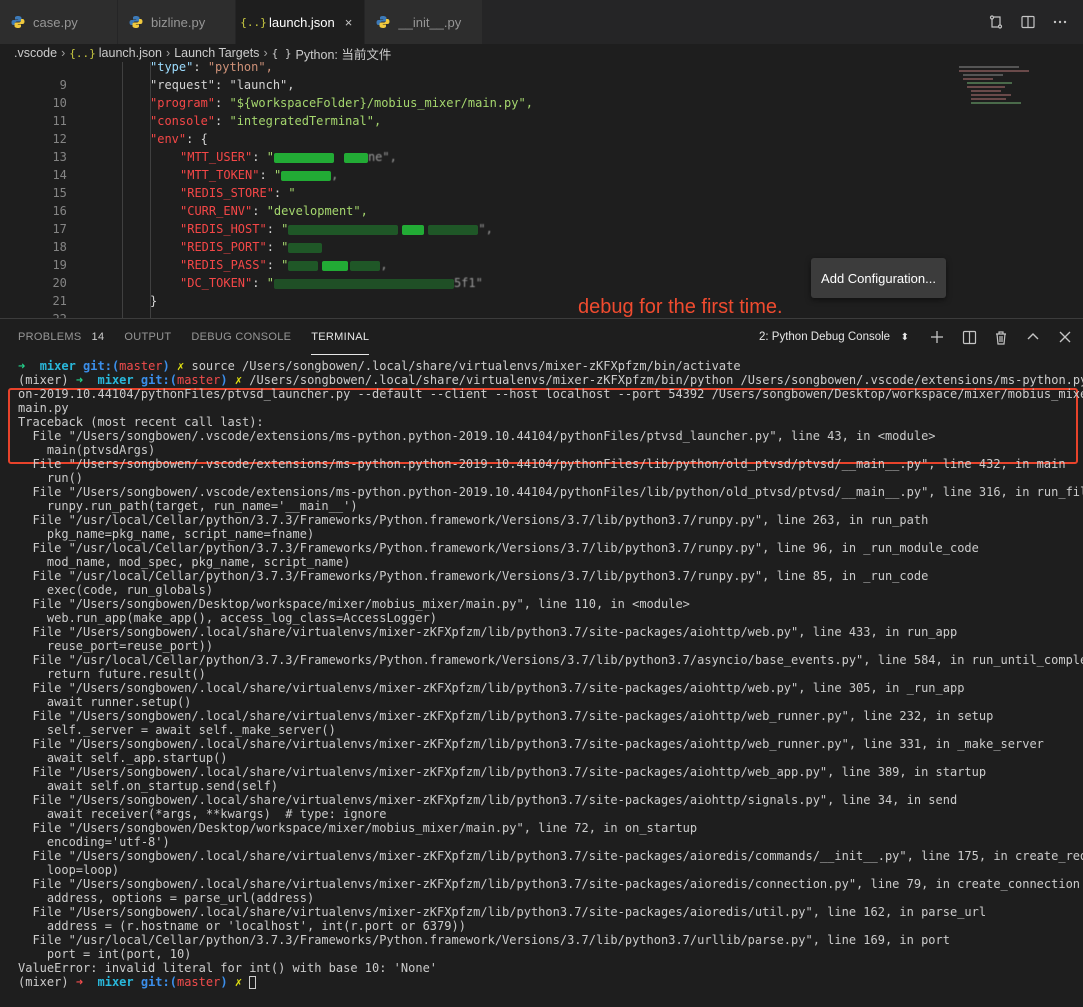 This screenshot has width=1083, height=1007. I want to click on terminal-selector: 2: Python Debug Console ⬍, so click(834, 337).